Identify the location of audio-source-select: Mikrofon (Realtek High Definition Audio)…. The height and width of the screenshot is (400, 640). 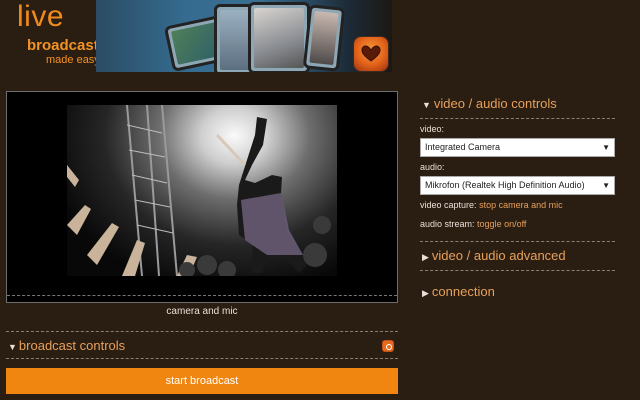
(517, 185).